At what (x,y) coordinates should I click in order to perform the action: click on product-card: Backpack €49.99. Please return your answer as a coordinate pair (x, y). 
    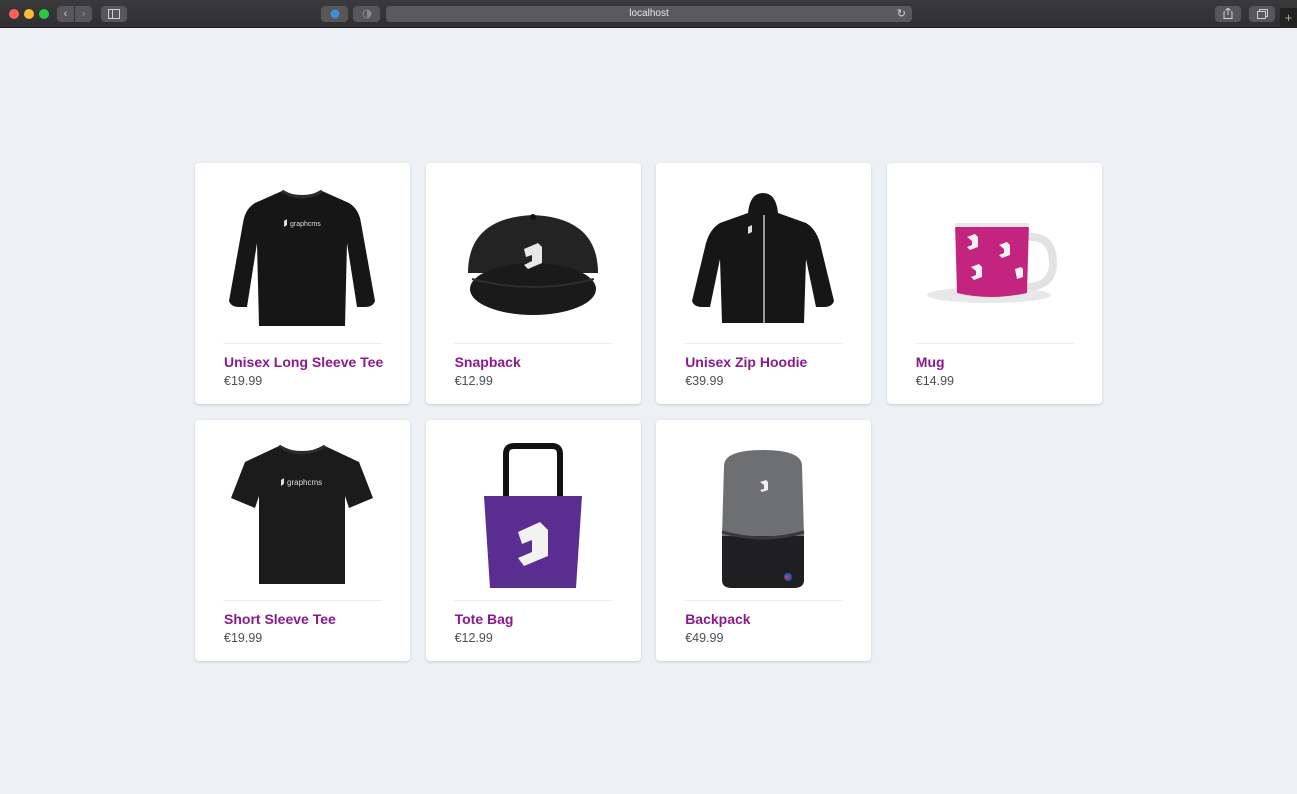
    Looking at the image, I should click on (764, 540).